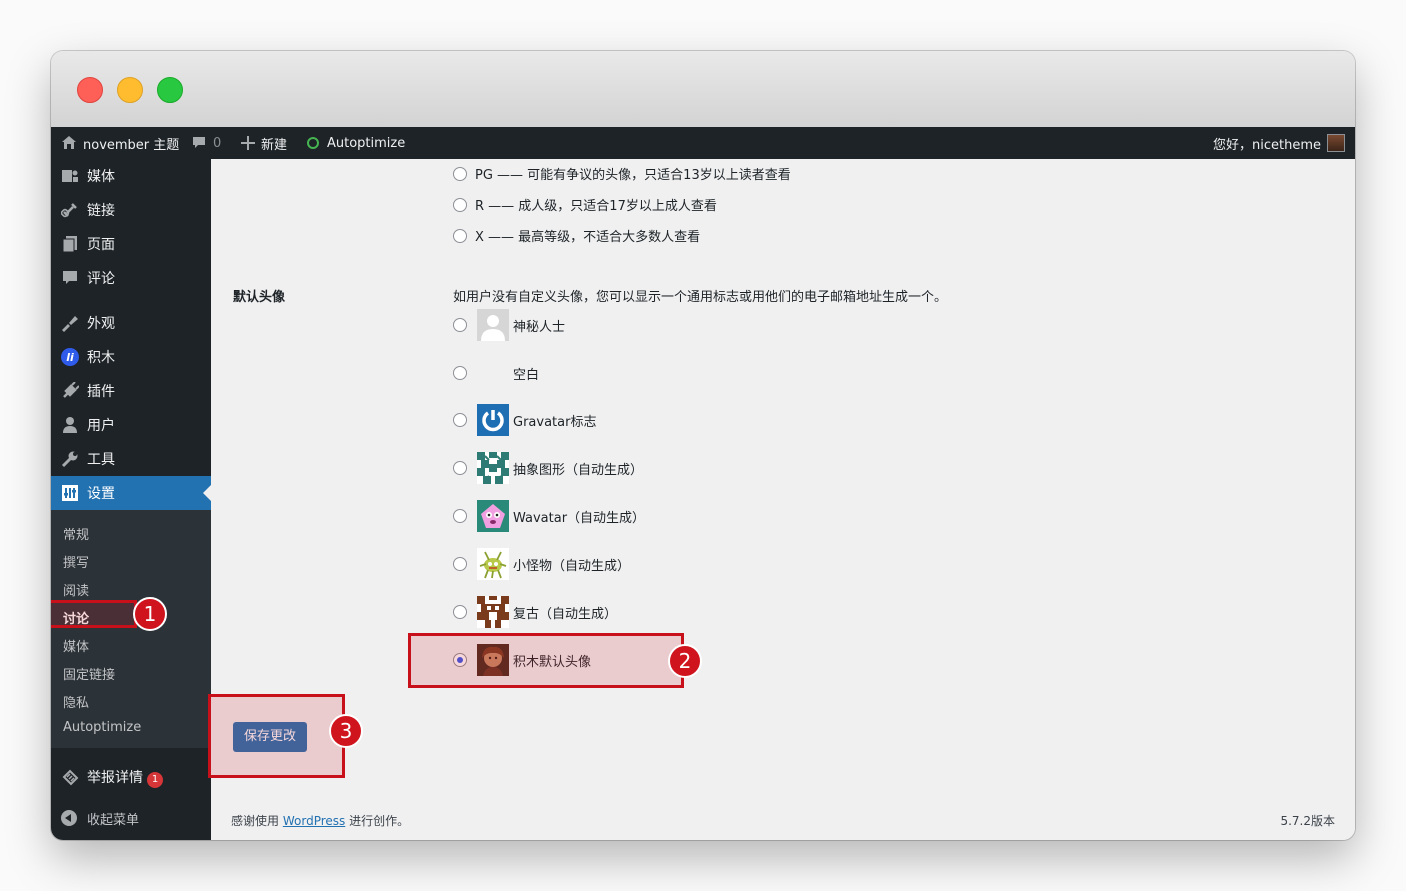 This screenshot has width=1406, height=891. I want to click on sidebar-item-media: 媒体, so click(131, 176).